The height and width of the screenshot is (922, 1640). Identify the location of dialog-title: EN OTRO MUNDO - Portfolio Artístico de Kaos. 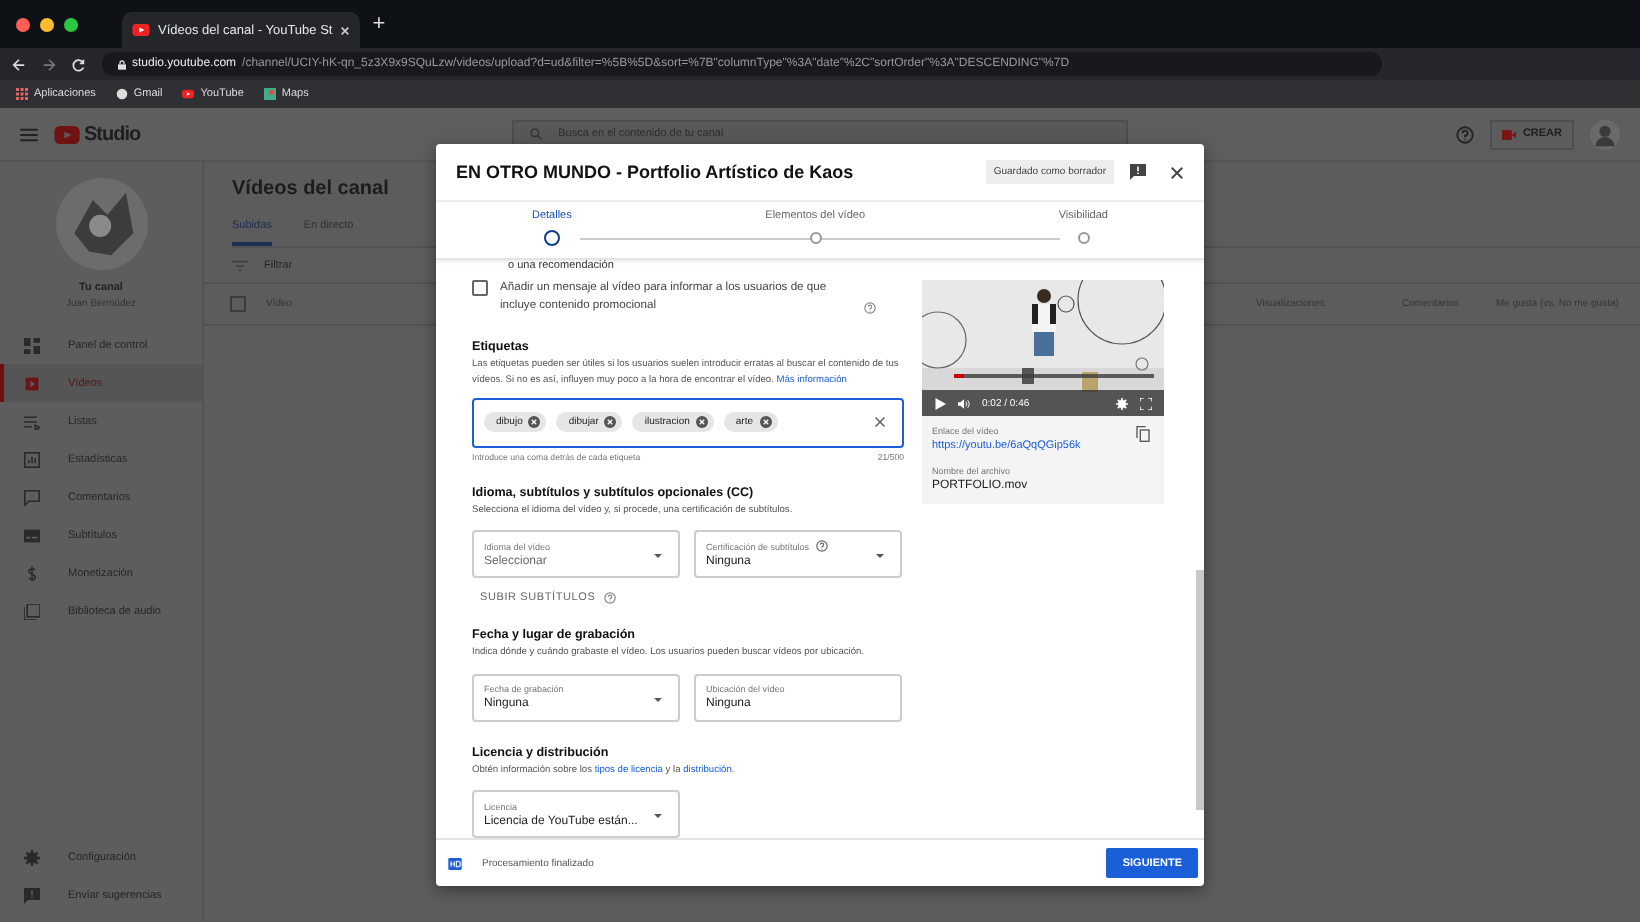
(656, 172).